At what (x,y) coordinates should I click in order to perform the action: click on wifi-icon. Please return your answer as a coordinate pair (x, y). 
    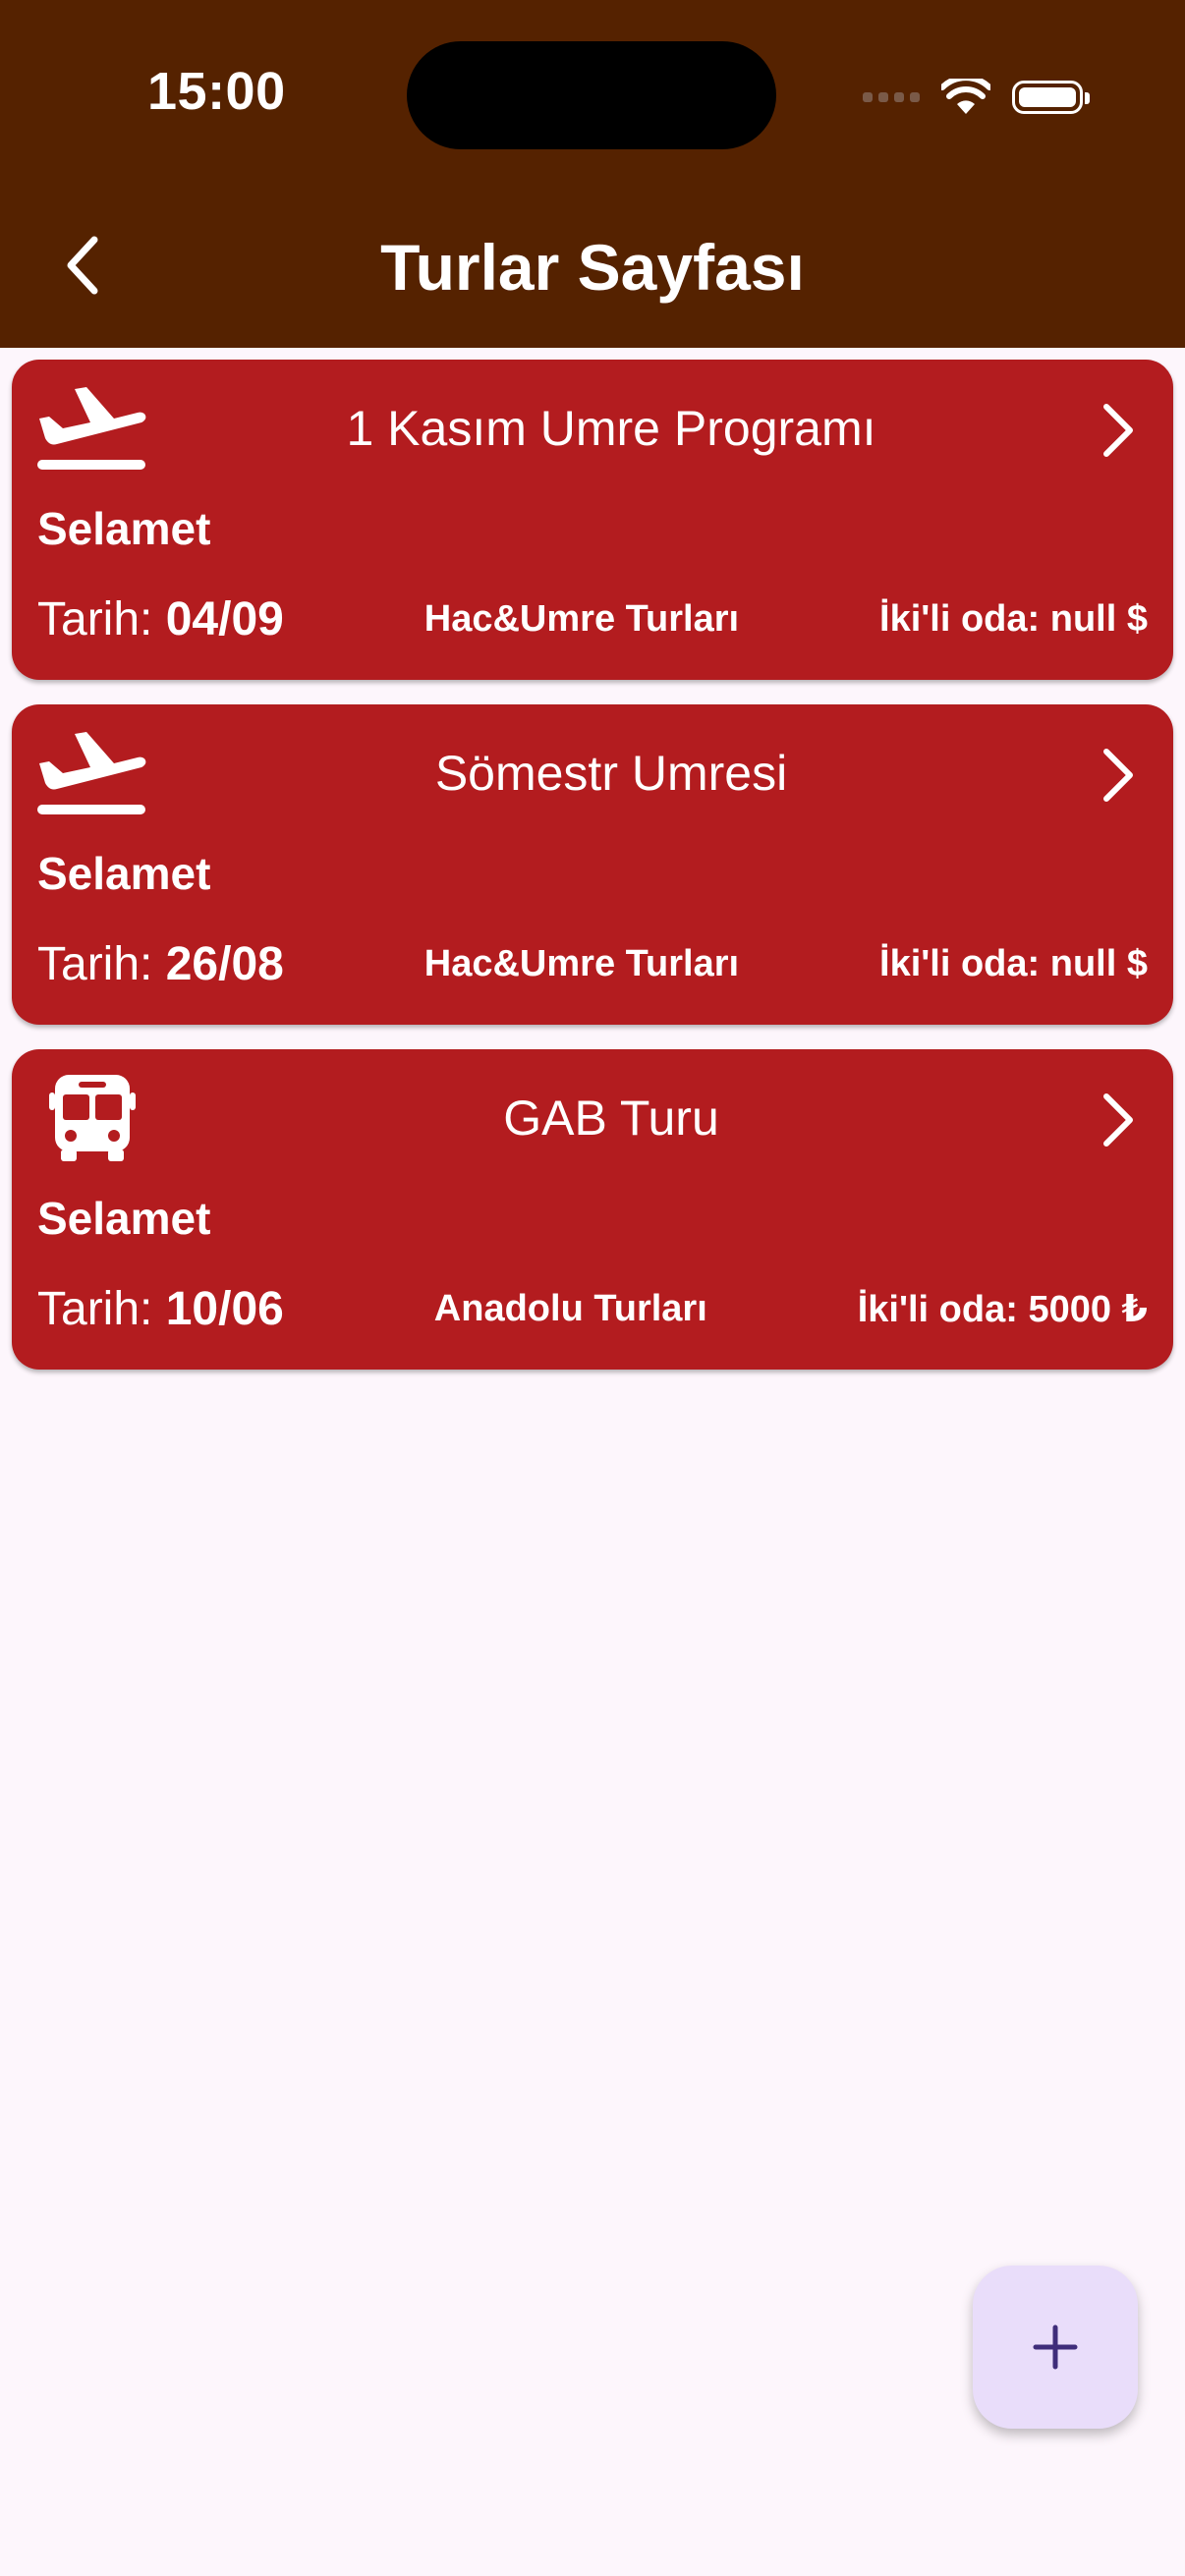
    Looking at the image, I should click on (966, 96).